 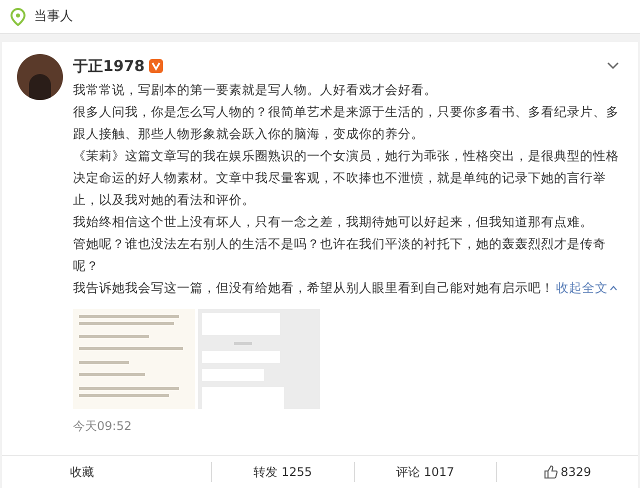 What do you see at coordinates (82, 472) in the screenshot?
I see `favorite-button: 收藏` at bounding box center [82, 472].